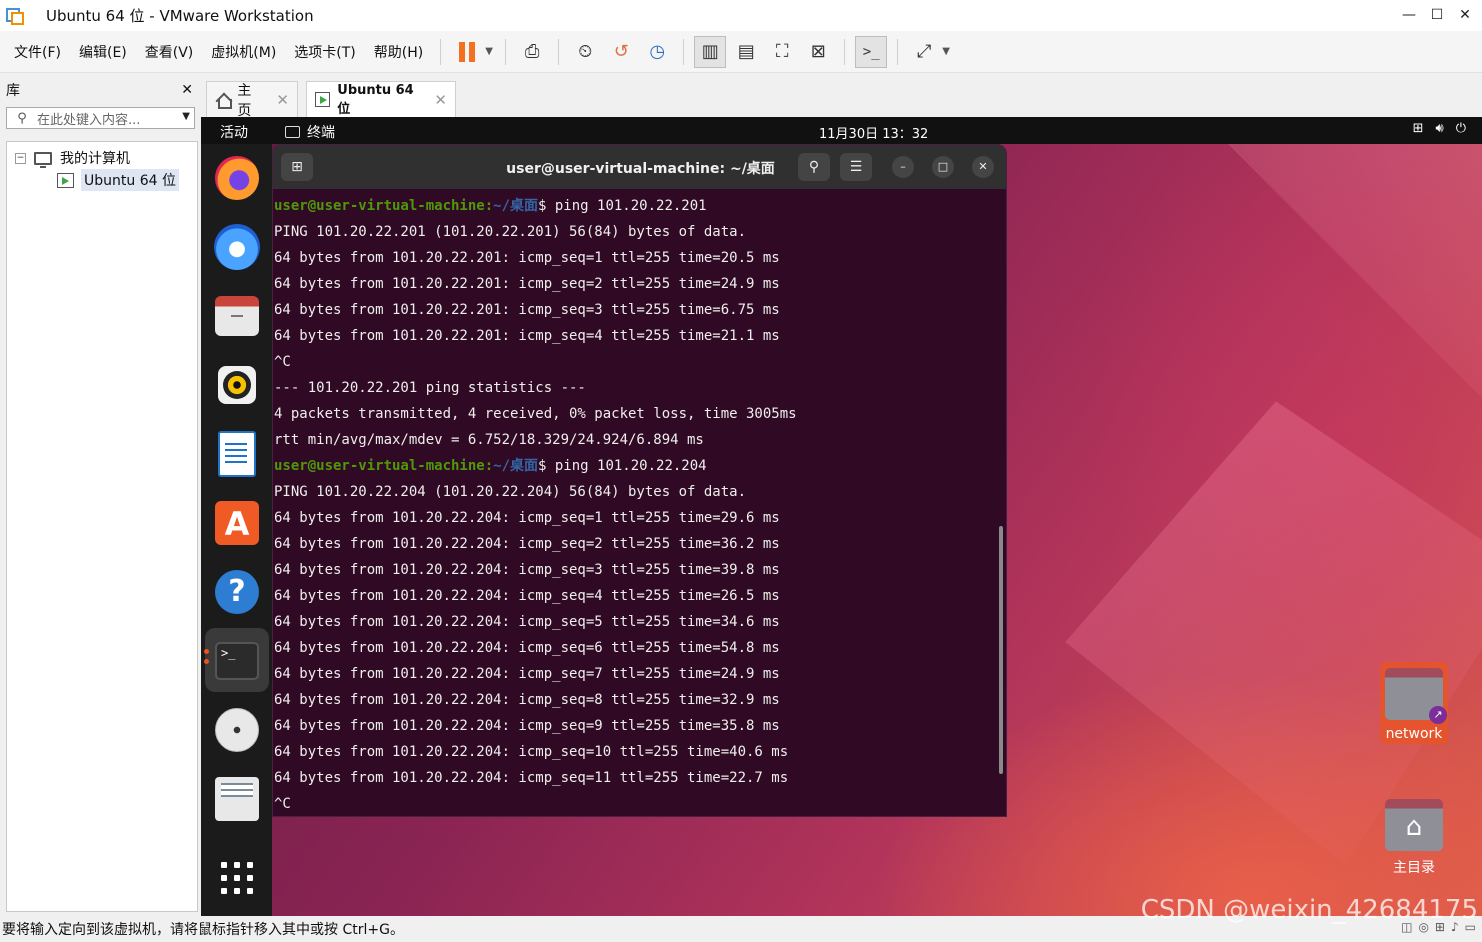 The width and height of the screenshot is (1482, 942). What do you see at coordinates (282, 362) in the screenshot?
I see `terminal-output-line: ^C` at bounding box center [282, 362].